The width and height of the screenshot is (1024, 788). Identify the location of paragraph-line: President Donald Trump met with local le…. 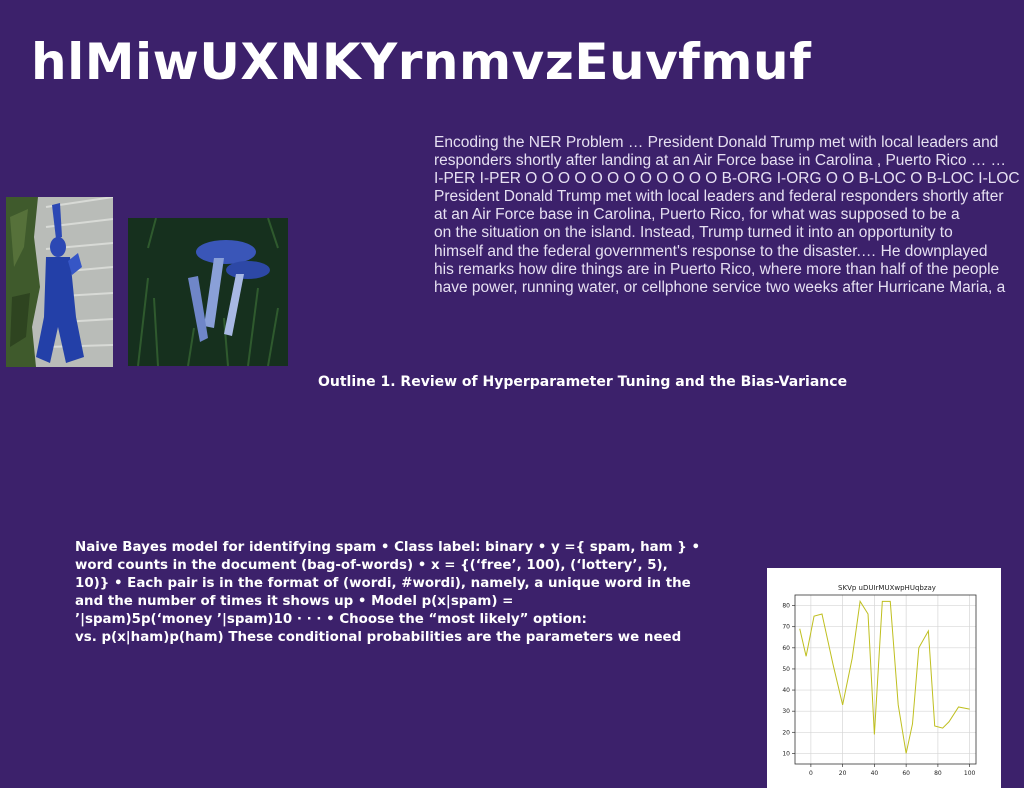
(719, 197).